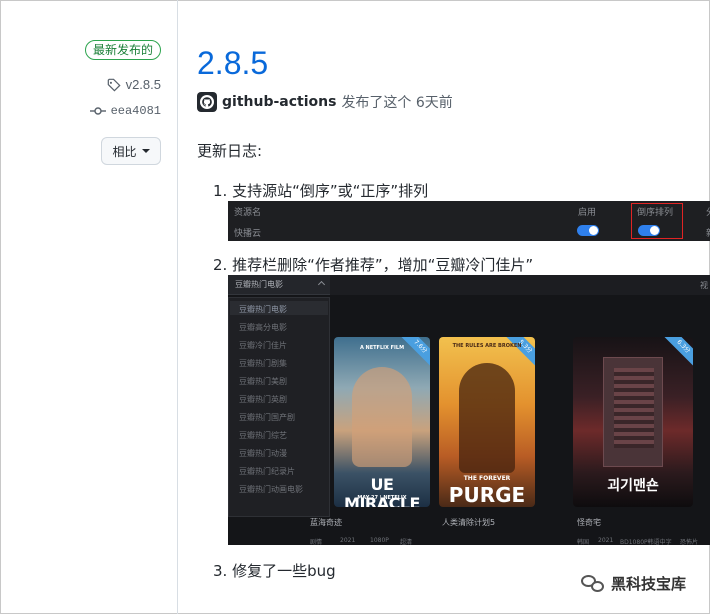  Describe the element at coordinates (263, 327) in the screenshot. I see `menu-item: 豆瓣高分电影` at that location.